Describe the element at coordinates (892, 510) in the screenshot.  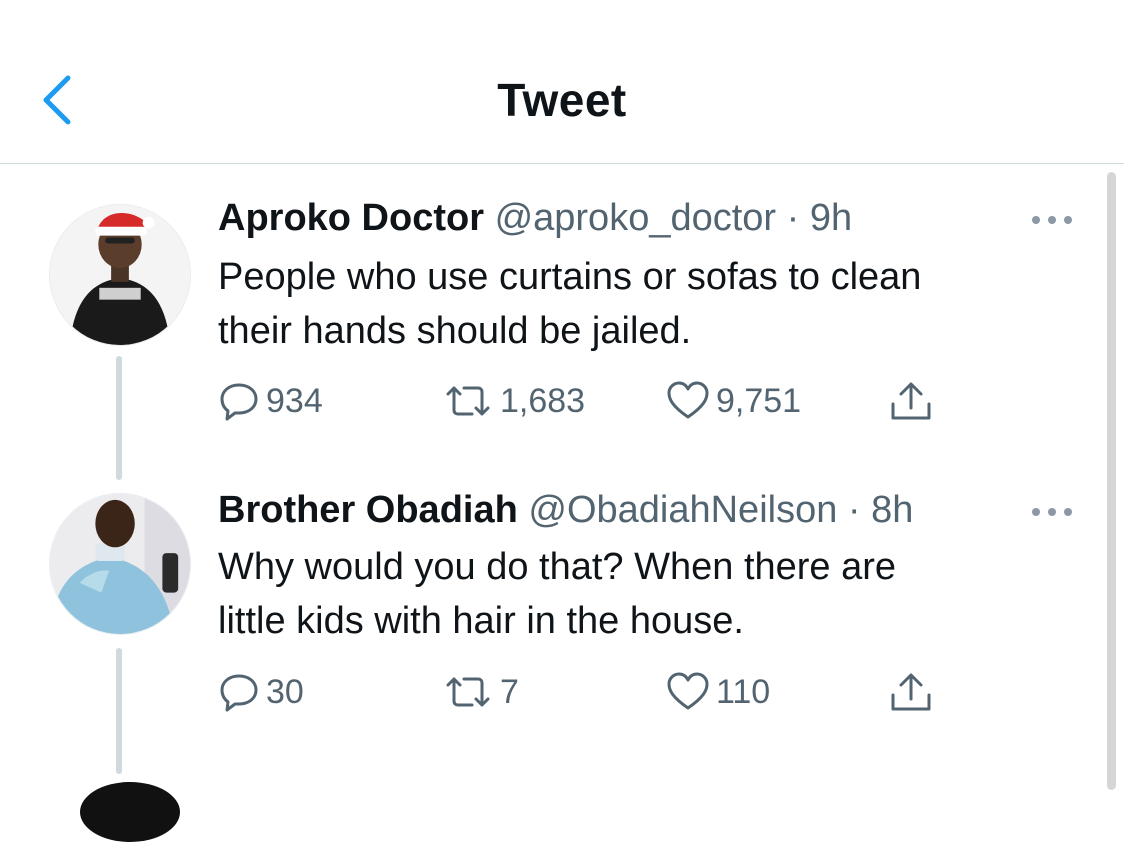
I see `tweet-time: 8h` at that location.